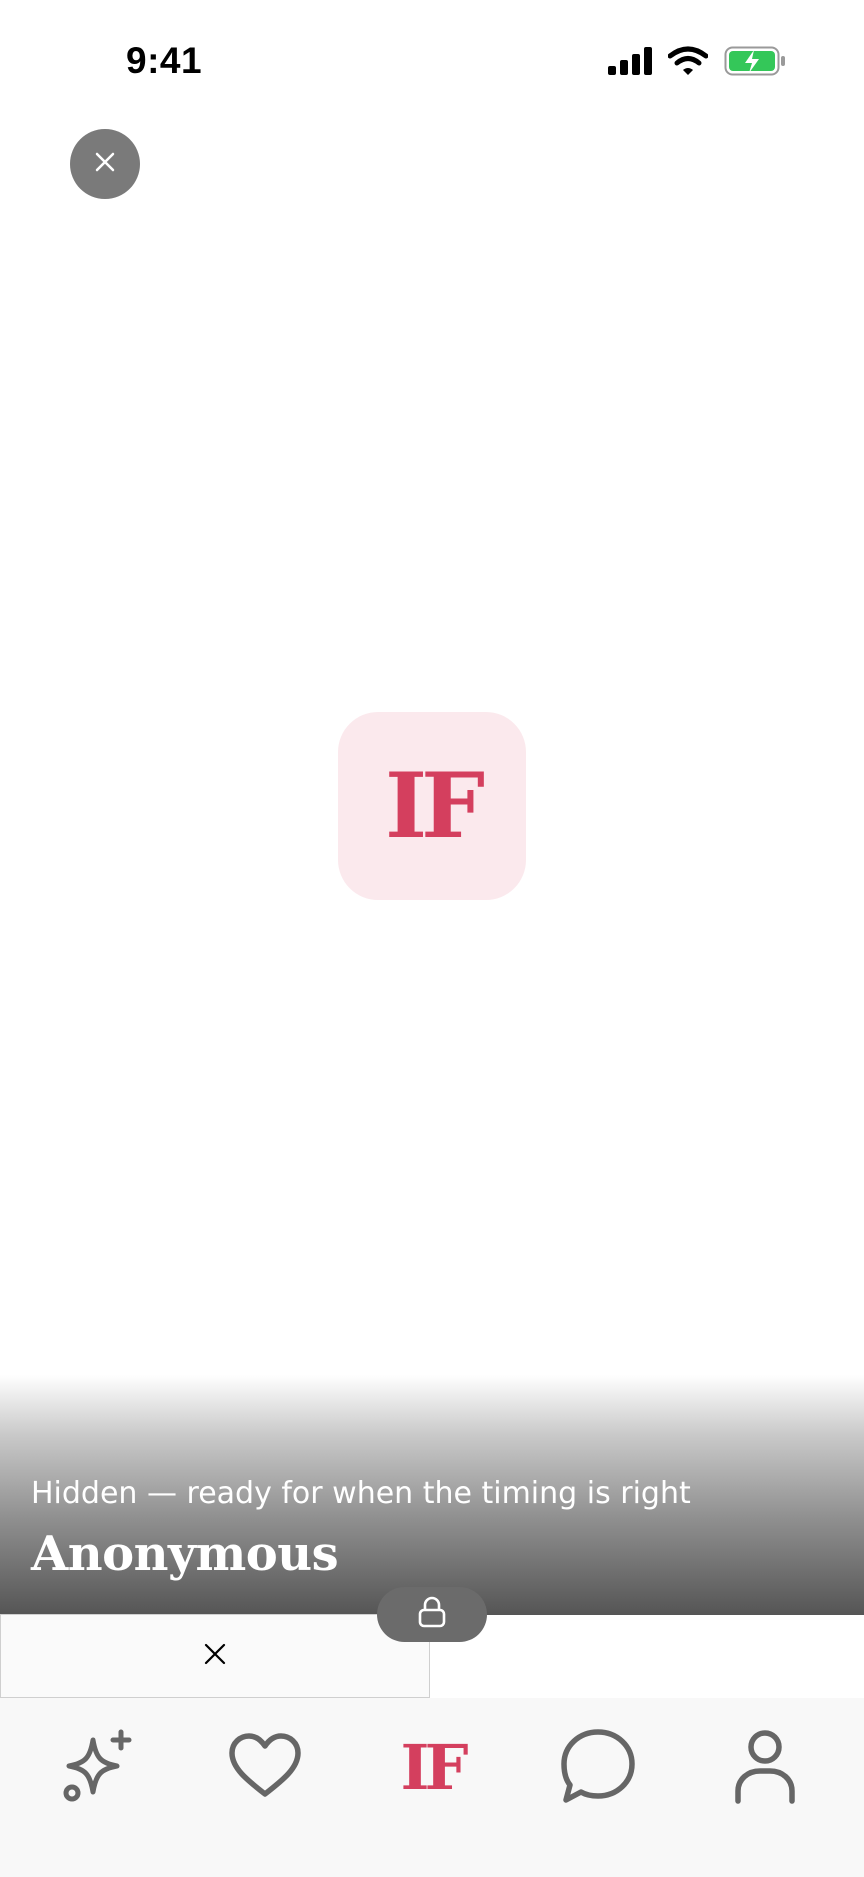  I want to click on chat-bubble-icon, so click(598, 1768).